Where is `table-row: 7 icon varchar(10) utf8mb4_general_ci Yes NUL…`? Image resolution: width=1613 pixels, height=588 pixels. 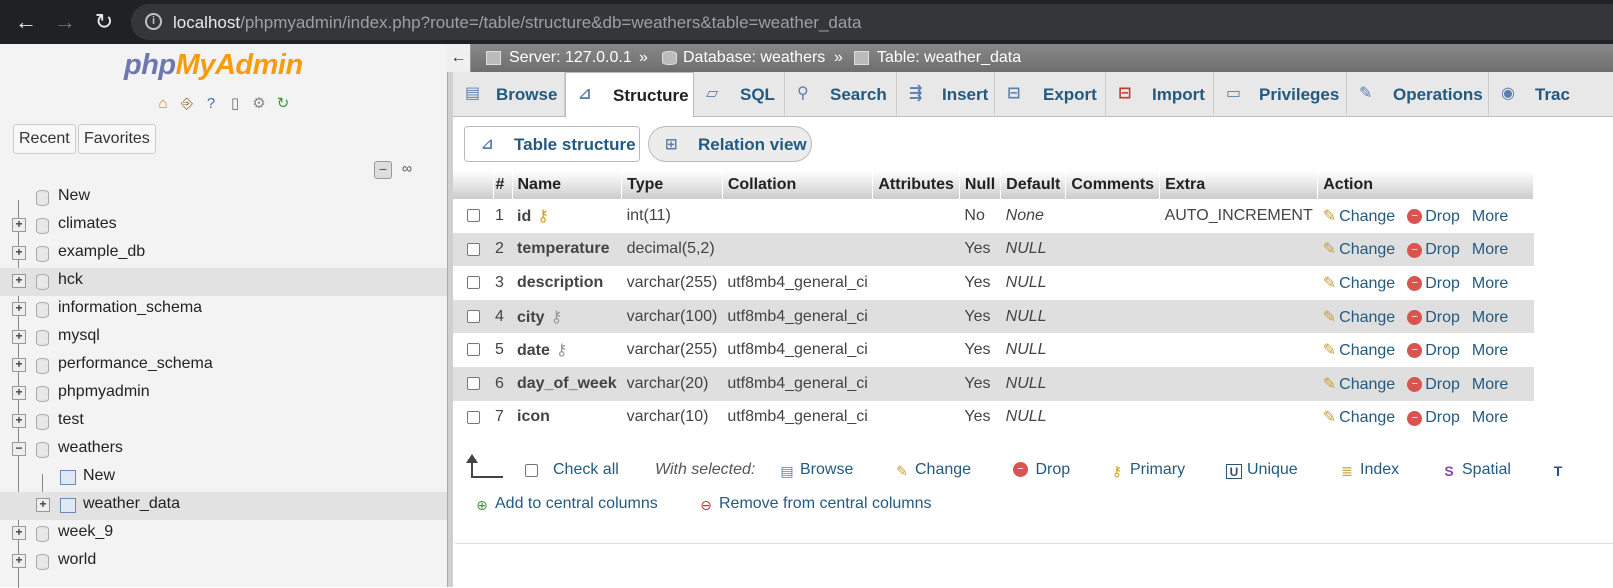 table-row: 7 icon varchar(10) utf8mb4_general_ci Yes NUL… is located at coordinates (993, 418).